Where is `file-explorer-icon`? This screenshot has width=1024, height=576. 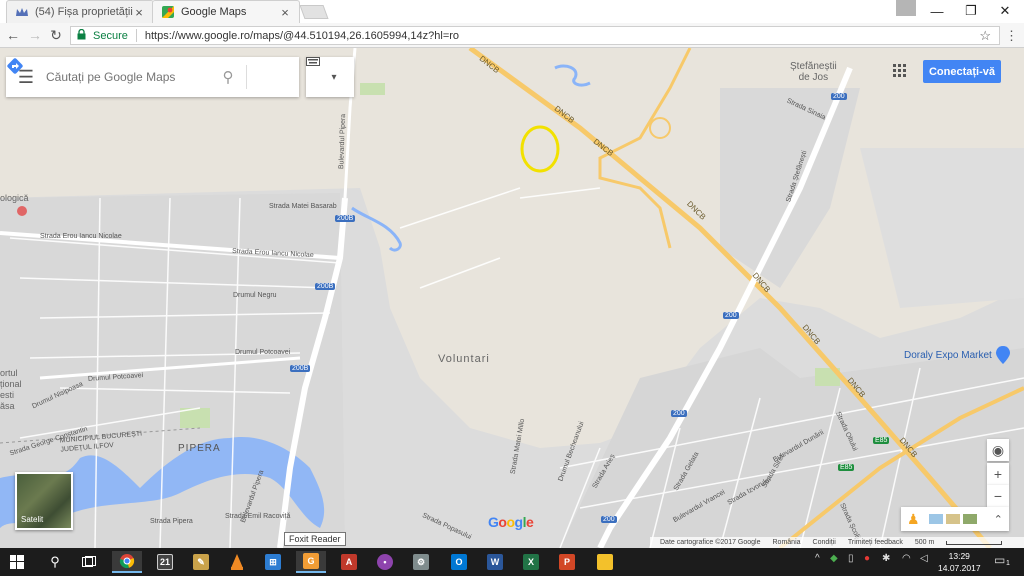
file-explorer-icon is located at coordinates (605, 562).